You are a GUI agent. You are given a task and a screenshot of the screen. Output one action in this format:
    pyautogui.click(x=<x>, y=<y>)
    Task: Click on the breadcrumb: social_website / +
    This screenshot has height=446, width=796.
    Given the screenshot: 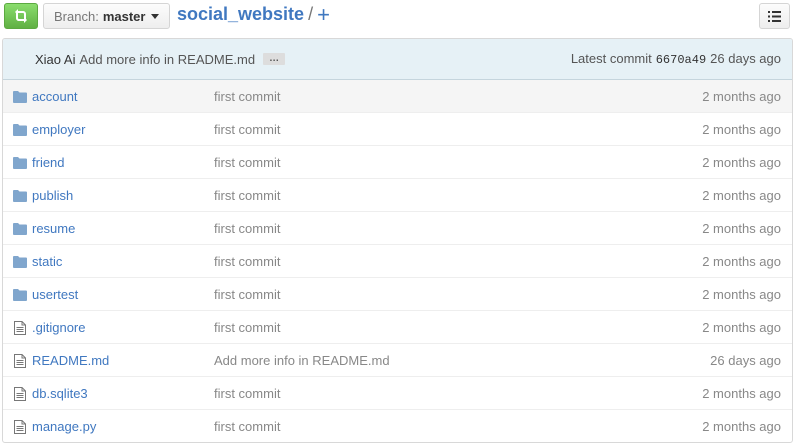 What is the action you would take?
    pyautogui.click(x=253, y=14)
    